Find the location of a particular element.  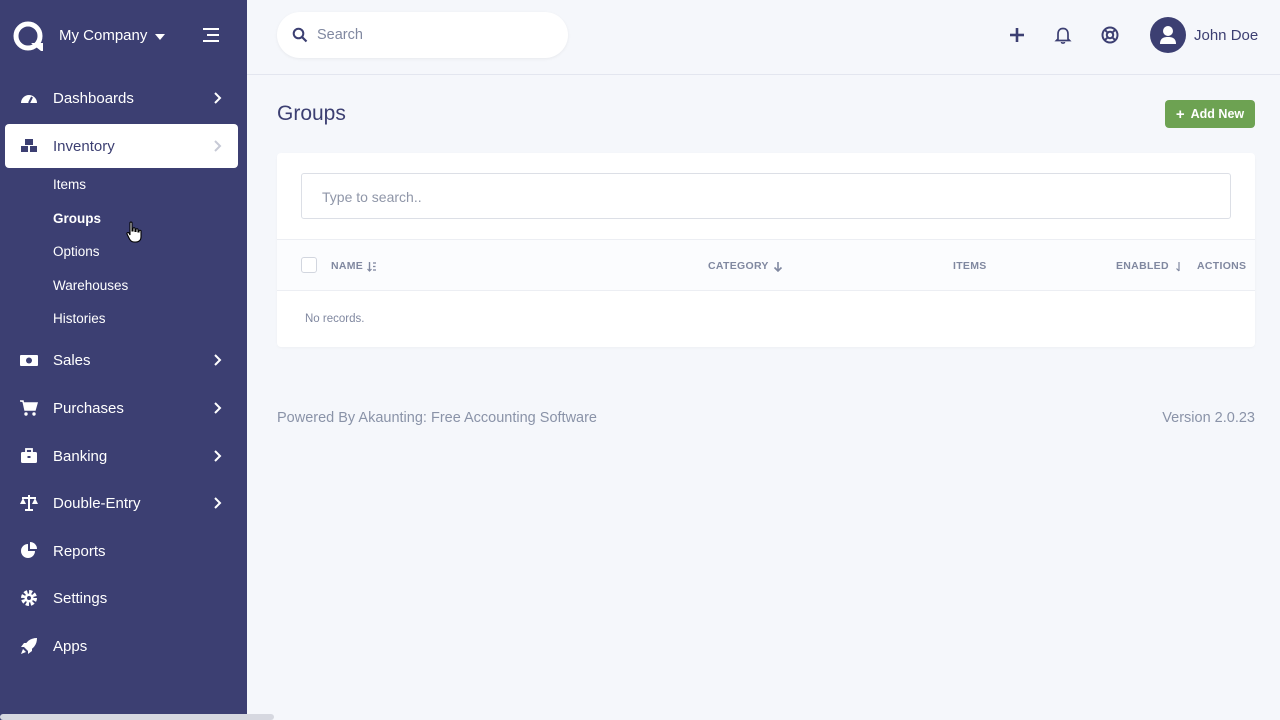

add-new-label: Add New is located at coordinates (1217, 114).